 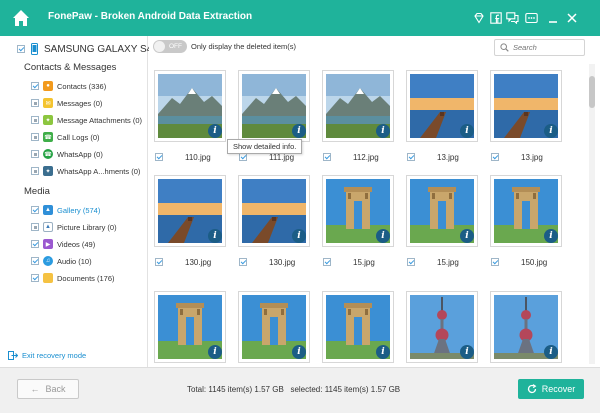 I want to click on sidebar-item-audio: ♫ Audio (10), so click(x=61, y=261).